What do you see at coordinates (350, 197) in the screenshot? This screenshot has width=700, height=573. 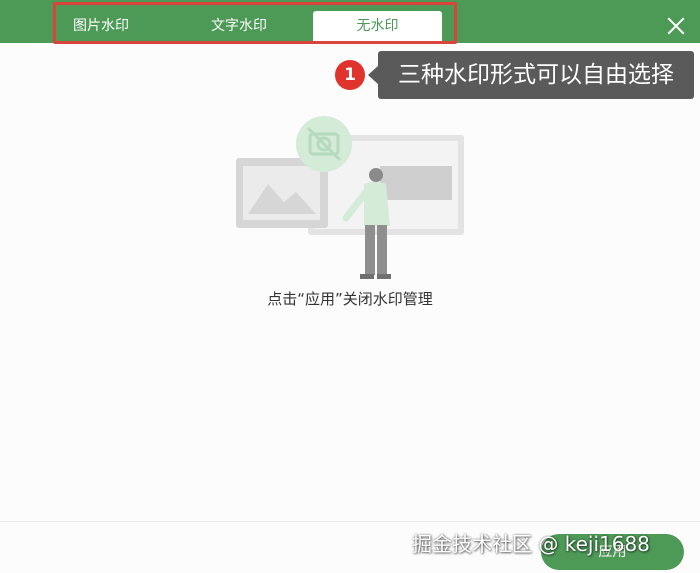 I see `no-watermark-illustration` at bounding box center [350, 197].